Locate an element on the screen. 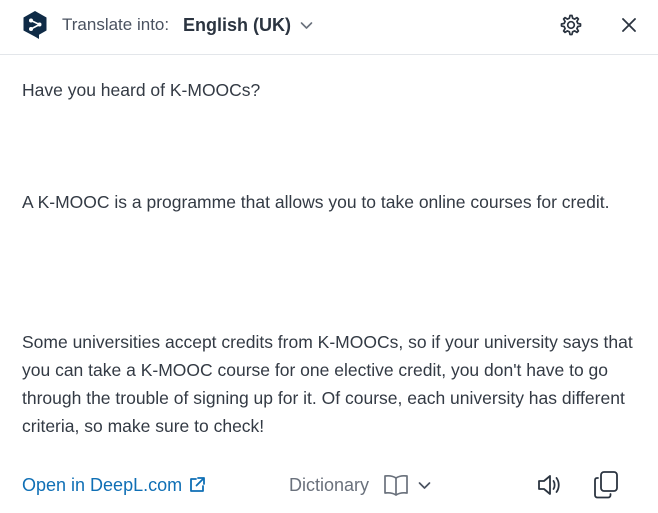 Image resolution: width=658 pixels, height=513 pixels. panel-header: Translate into: English (UK) is located at coordinates (329, 27).